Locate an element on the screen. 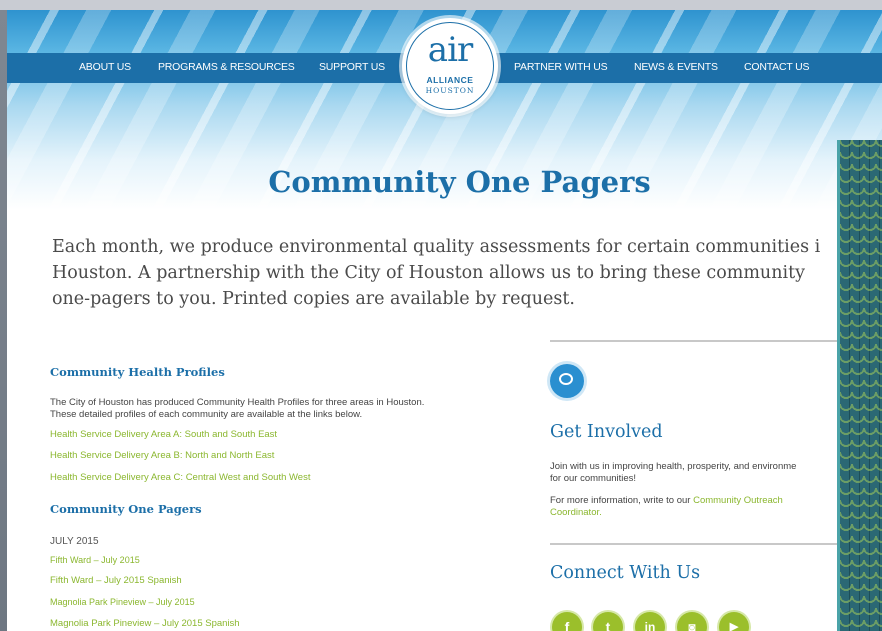  get-involved-more-info-line-2: Coordinator. is located at coordinates (576, 513).